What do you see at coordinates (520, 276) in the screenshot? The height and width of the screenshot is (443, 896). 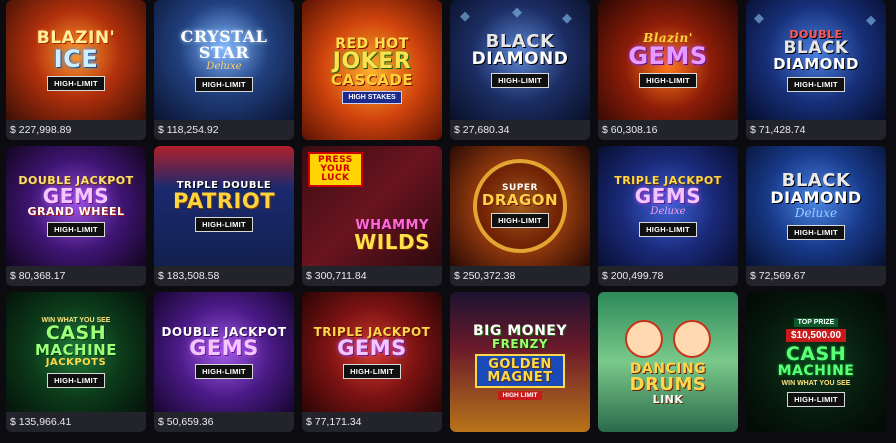 I see `jackpot-amount: $ 250,372.38` at bounding box center [520, 276].